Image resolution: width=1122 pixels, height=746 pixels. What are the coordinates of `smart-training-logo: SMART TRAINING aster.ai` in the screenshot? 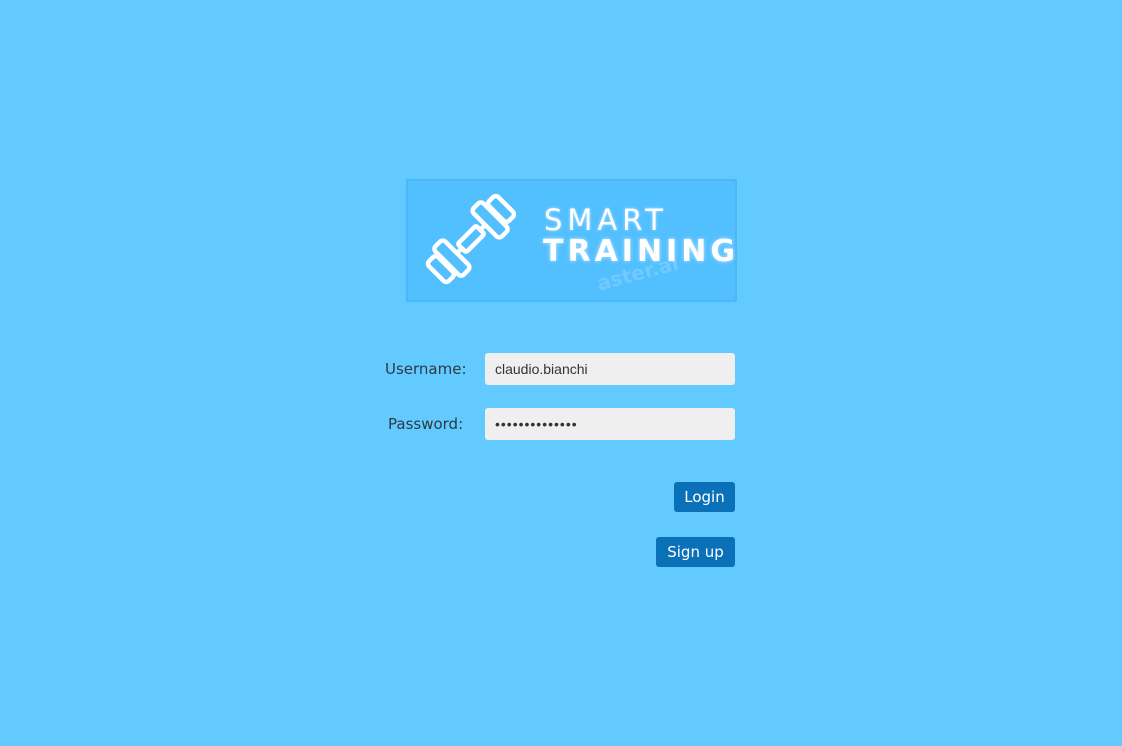 It's located at (571, 240).